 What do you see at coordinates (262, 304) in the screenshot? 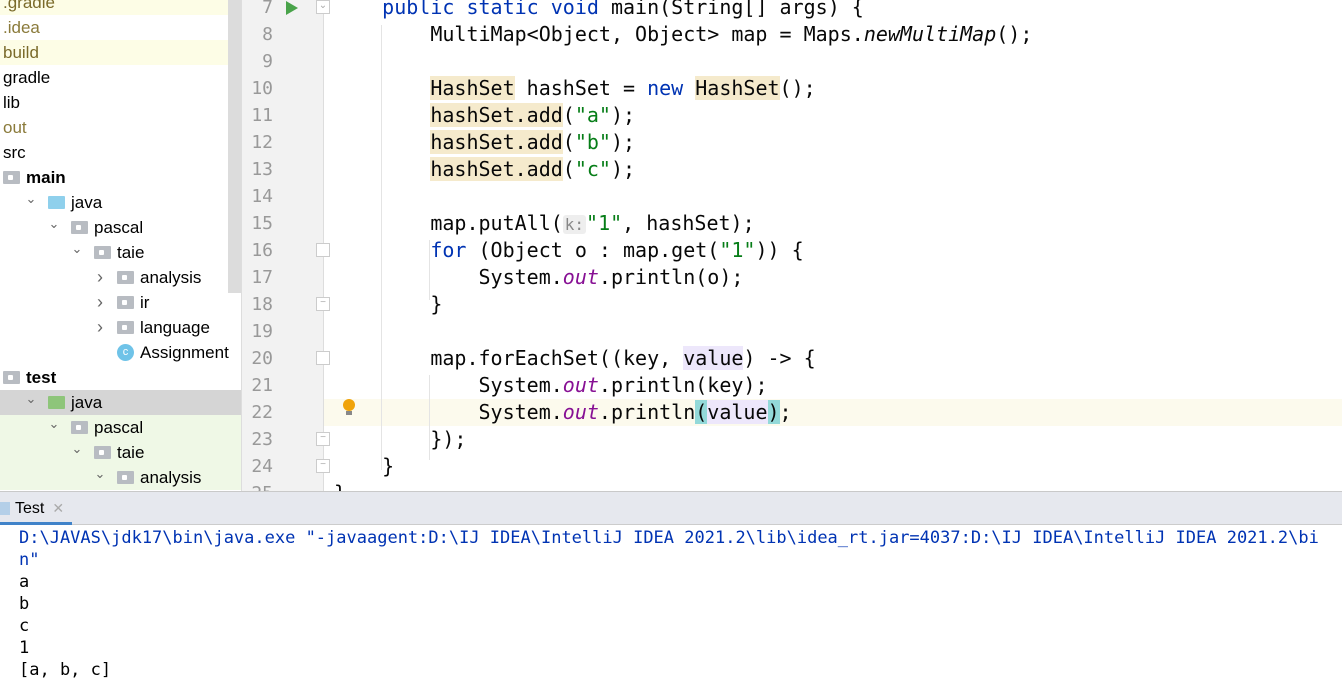
I see `line-number: 18` at bounding box center [262, 304].